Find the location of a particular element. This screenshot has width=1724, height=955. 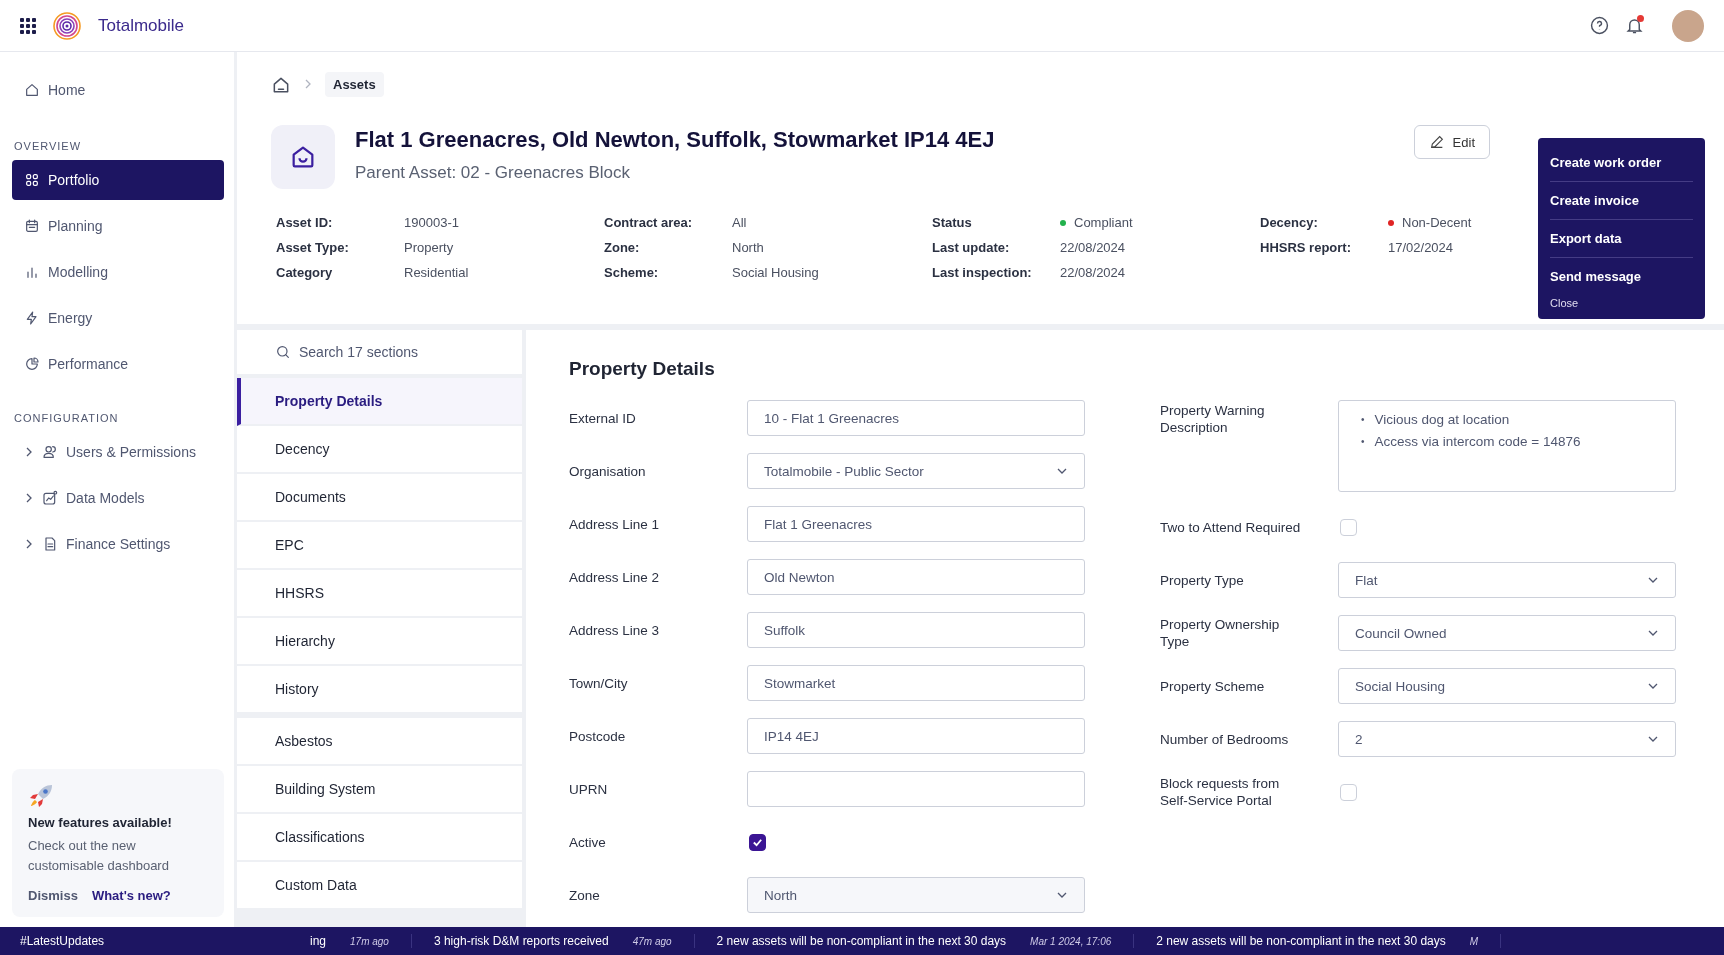

info-value: North is located at coordinates (748, 247).